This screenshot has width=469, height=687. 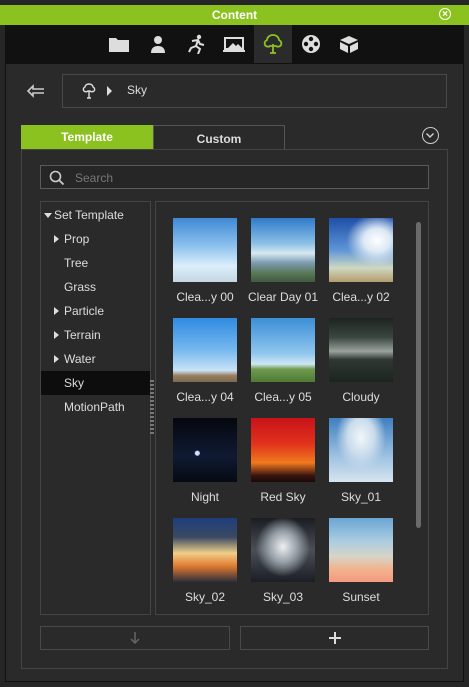 I want to click on splitter-handle, so click(x=152, y=408).